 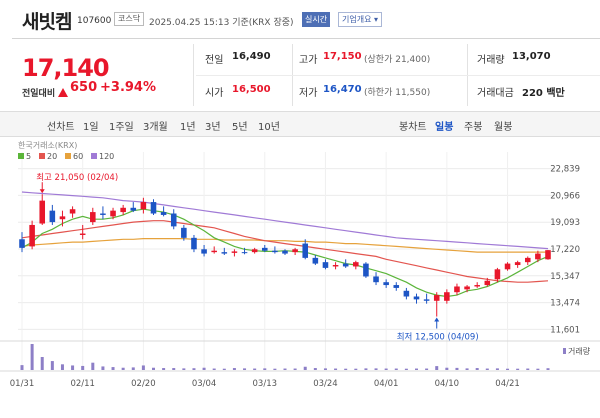 What do you see at coordinates (82, 384) in the screenshot?
I see `x-tick-label: 02/11` at bounding box center [82, 384].